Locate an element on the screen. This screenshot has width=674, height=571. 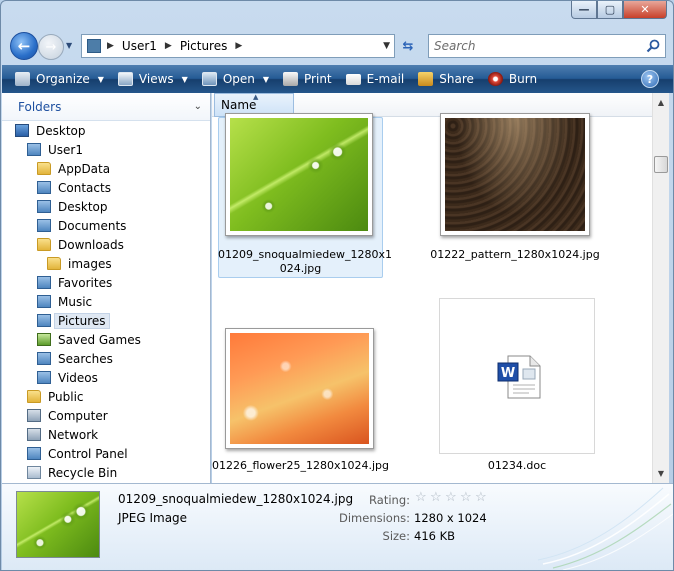
tree-item-documents: Documents is located at coordinates (106, 225).